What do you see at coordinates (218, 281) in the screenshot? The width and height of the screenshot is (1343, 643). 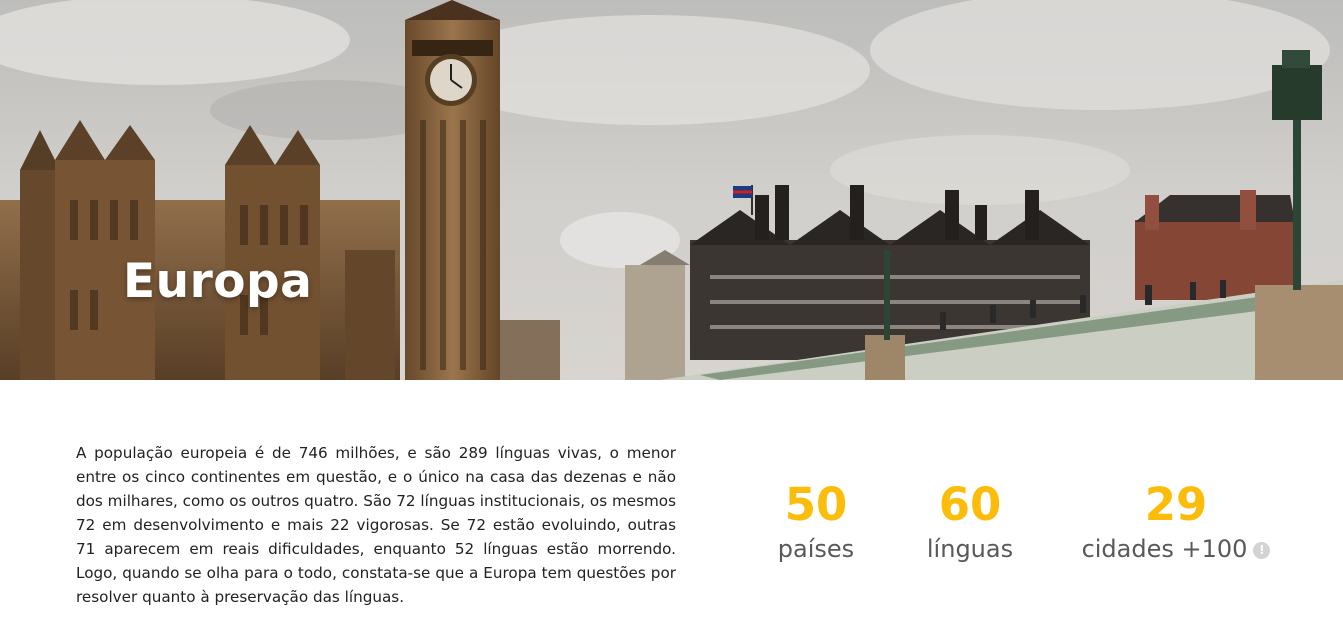 I see `page-title: Europa` at bounding box center [218, 281].